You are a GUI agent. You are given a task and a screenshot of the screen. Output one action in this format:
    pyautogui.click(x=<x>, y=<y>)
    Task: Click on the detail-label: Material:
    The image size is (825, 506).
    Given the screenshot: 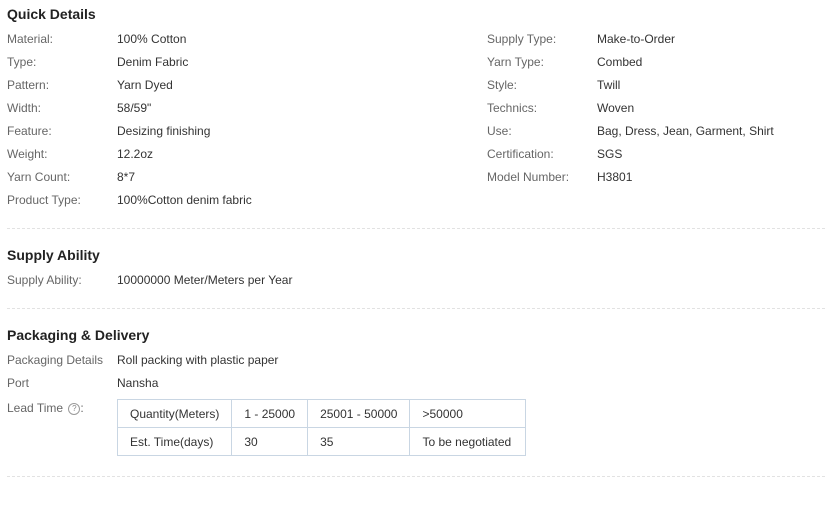 What is the action you would take?
    pyautogui.click(x=30, y=39)
    